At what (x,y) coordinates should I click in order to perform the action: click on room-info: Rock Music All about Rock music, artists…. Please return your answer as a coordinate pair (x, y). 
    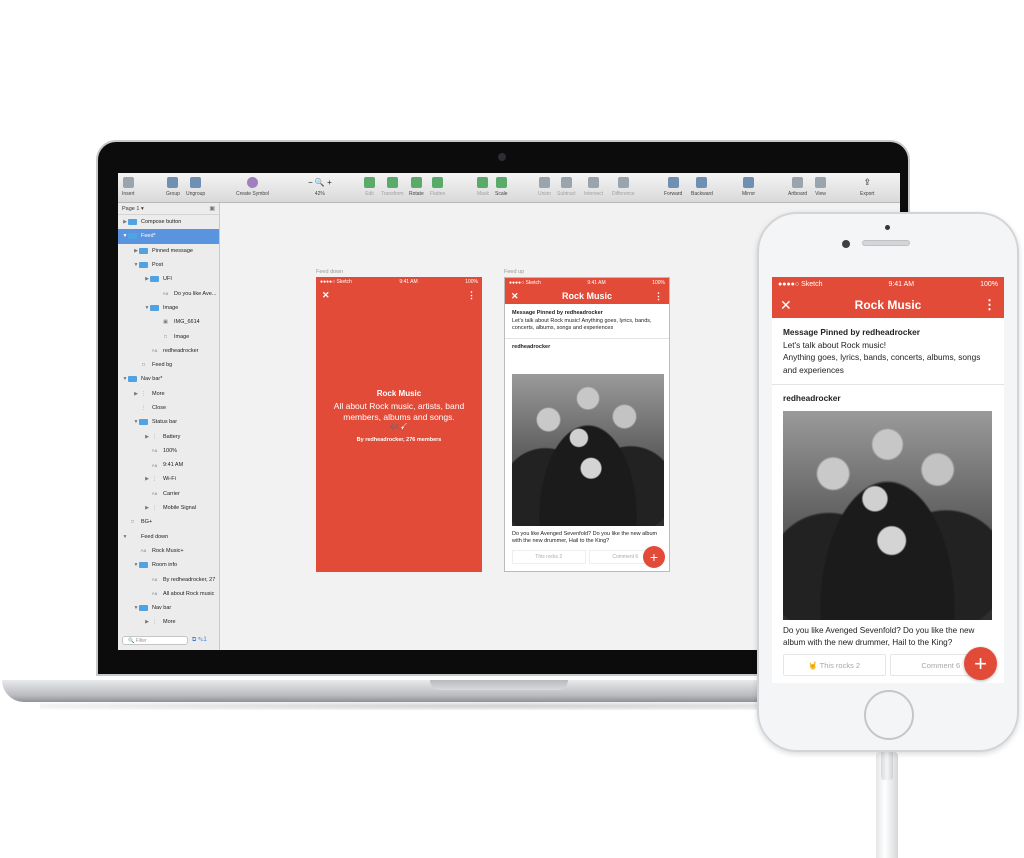
    Looking at the image, I should click on (399, 416).